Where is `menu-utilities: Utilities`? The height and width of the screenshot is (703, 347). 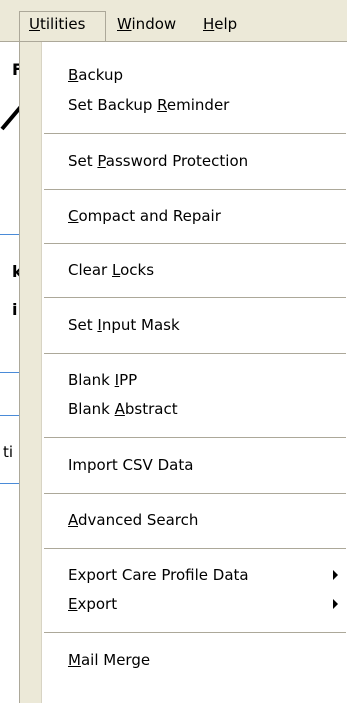 menu-utilities: Utilities is located at coordinates (62, 26).